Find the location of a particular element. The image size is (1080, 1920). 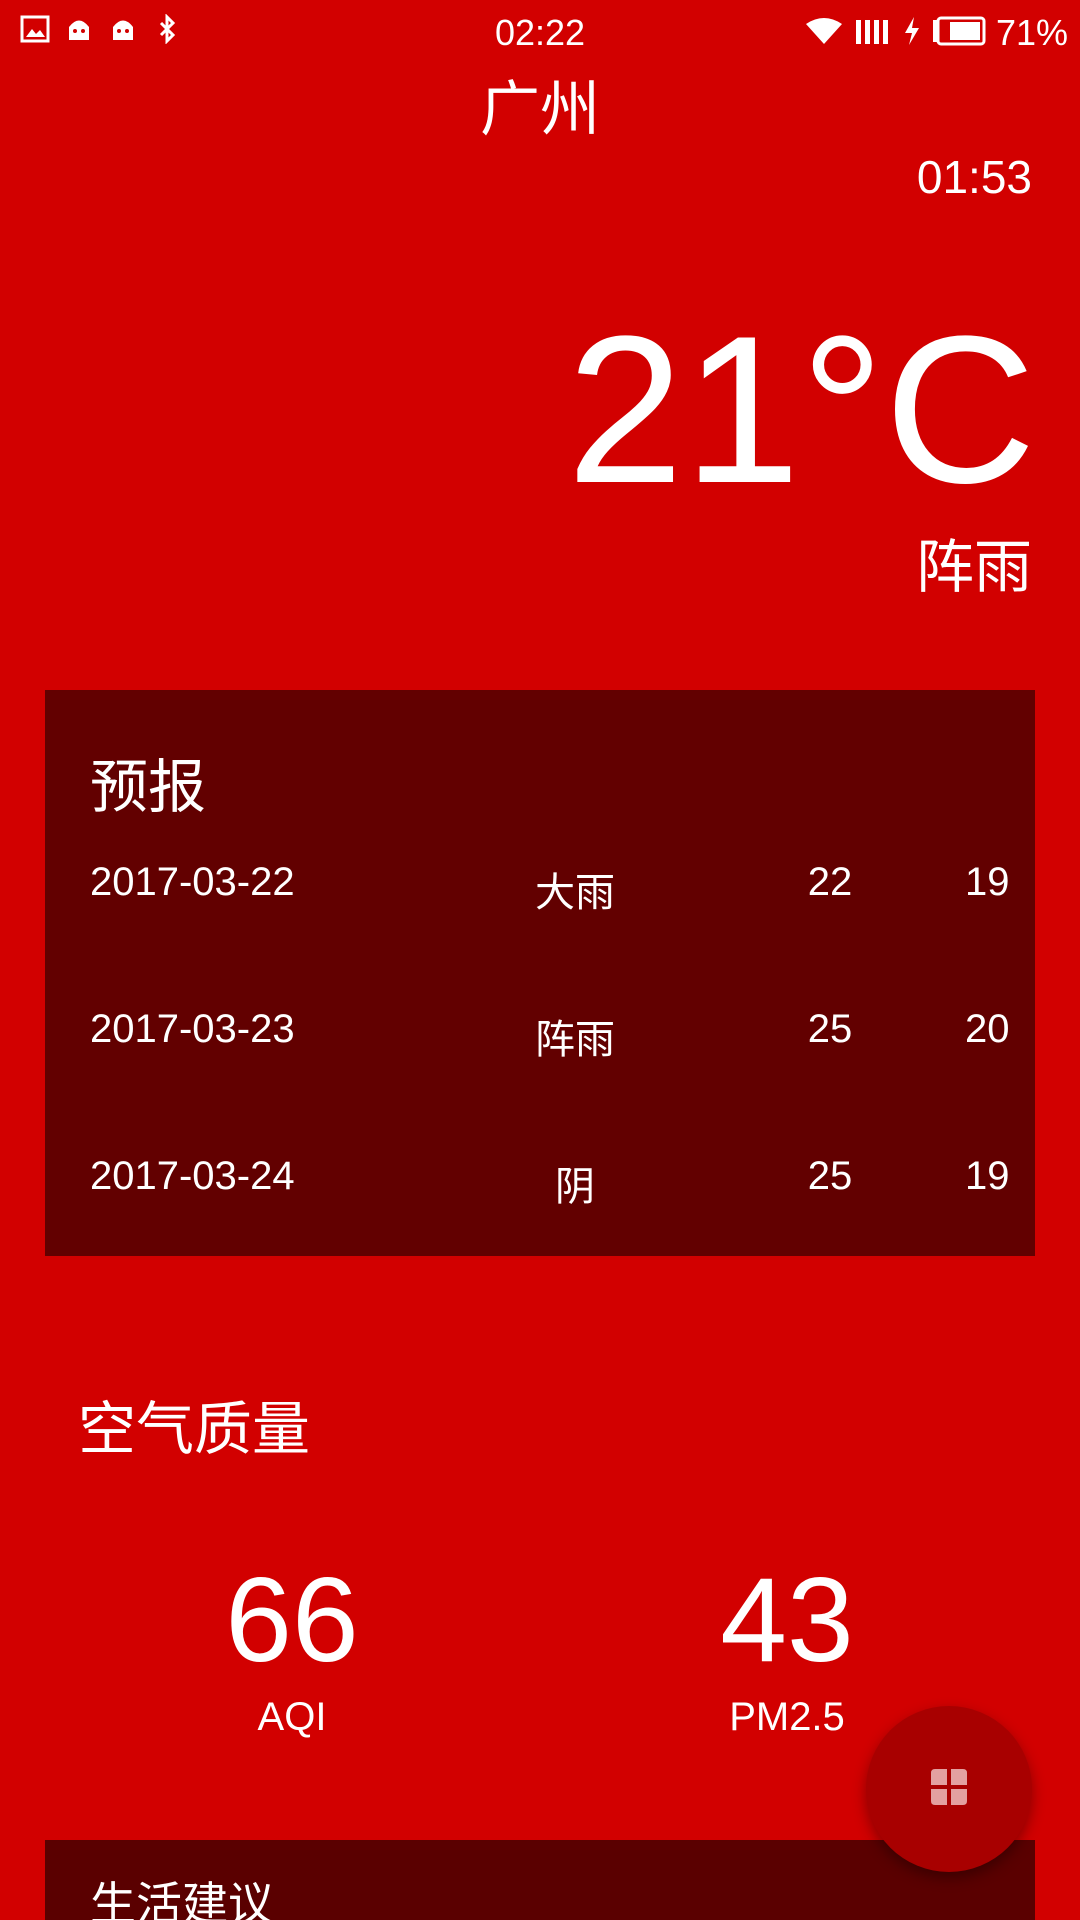

pm25-block: 43 PM2.5 is located at coordinates (787, 1647).